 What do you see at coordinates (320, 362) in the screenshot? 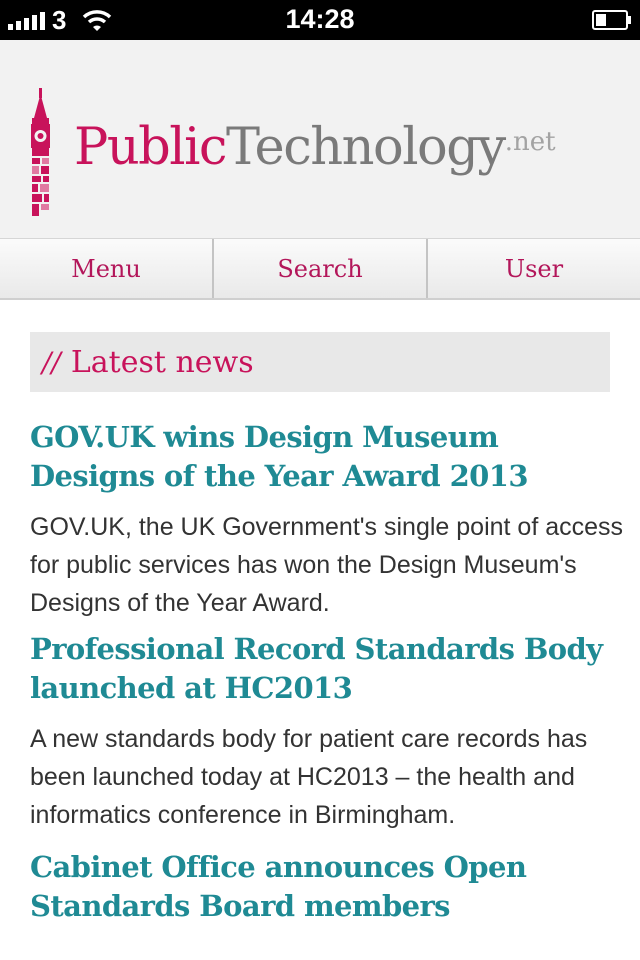
I see `section-heading: // Latest news` at bounding box center [320, 362].